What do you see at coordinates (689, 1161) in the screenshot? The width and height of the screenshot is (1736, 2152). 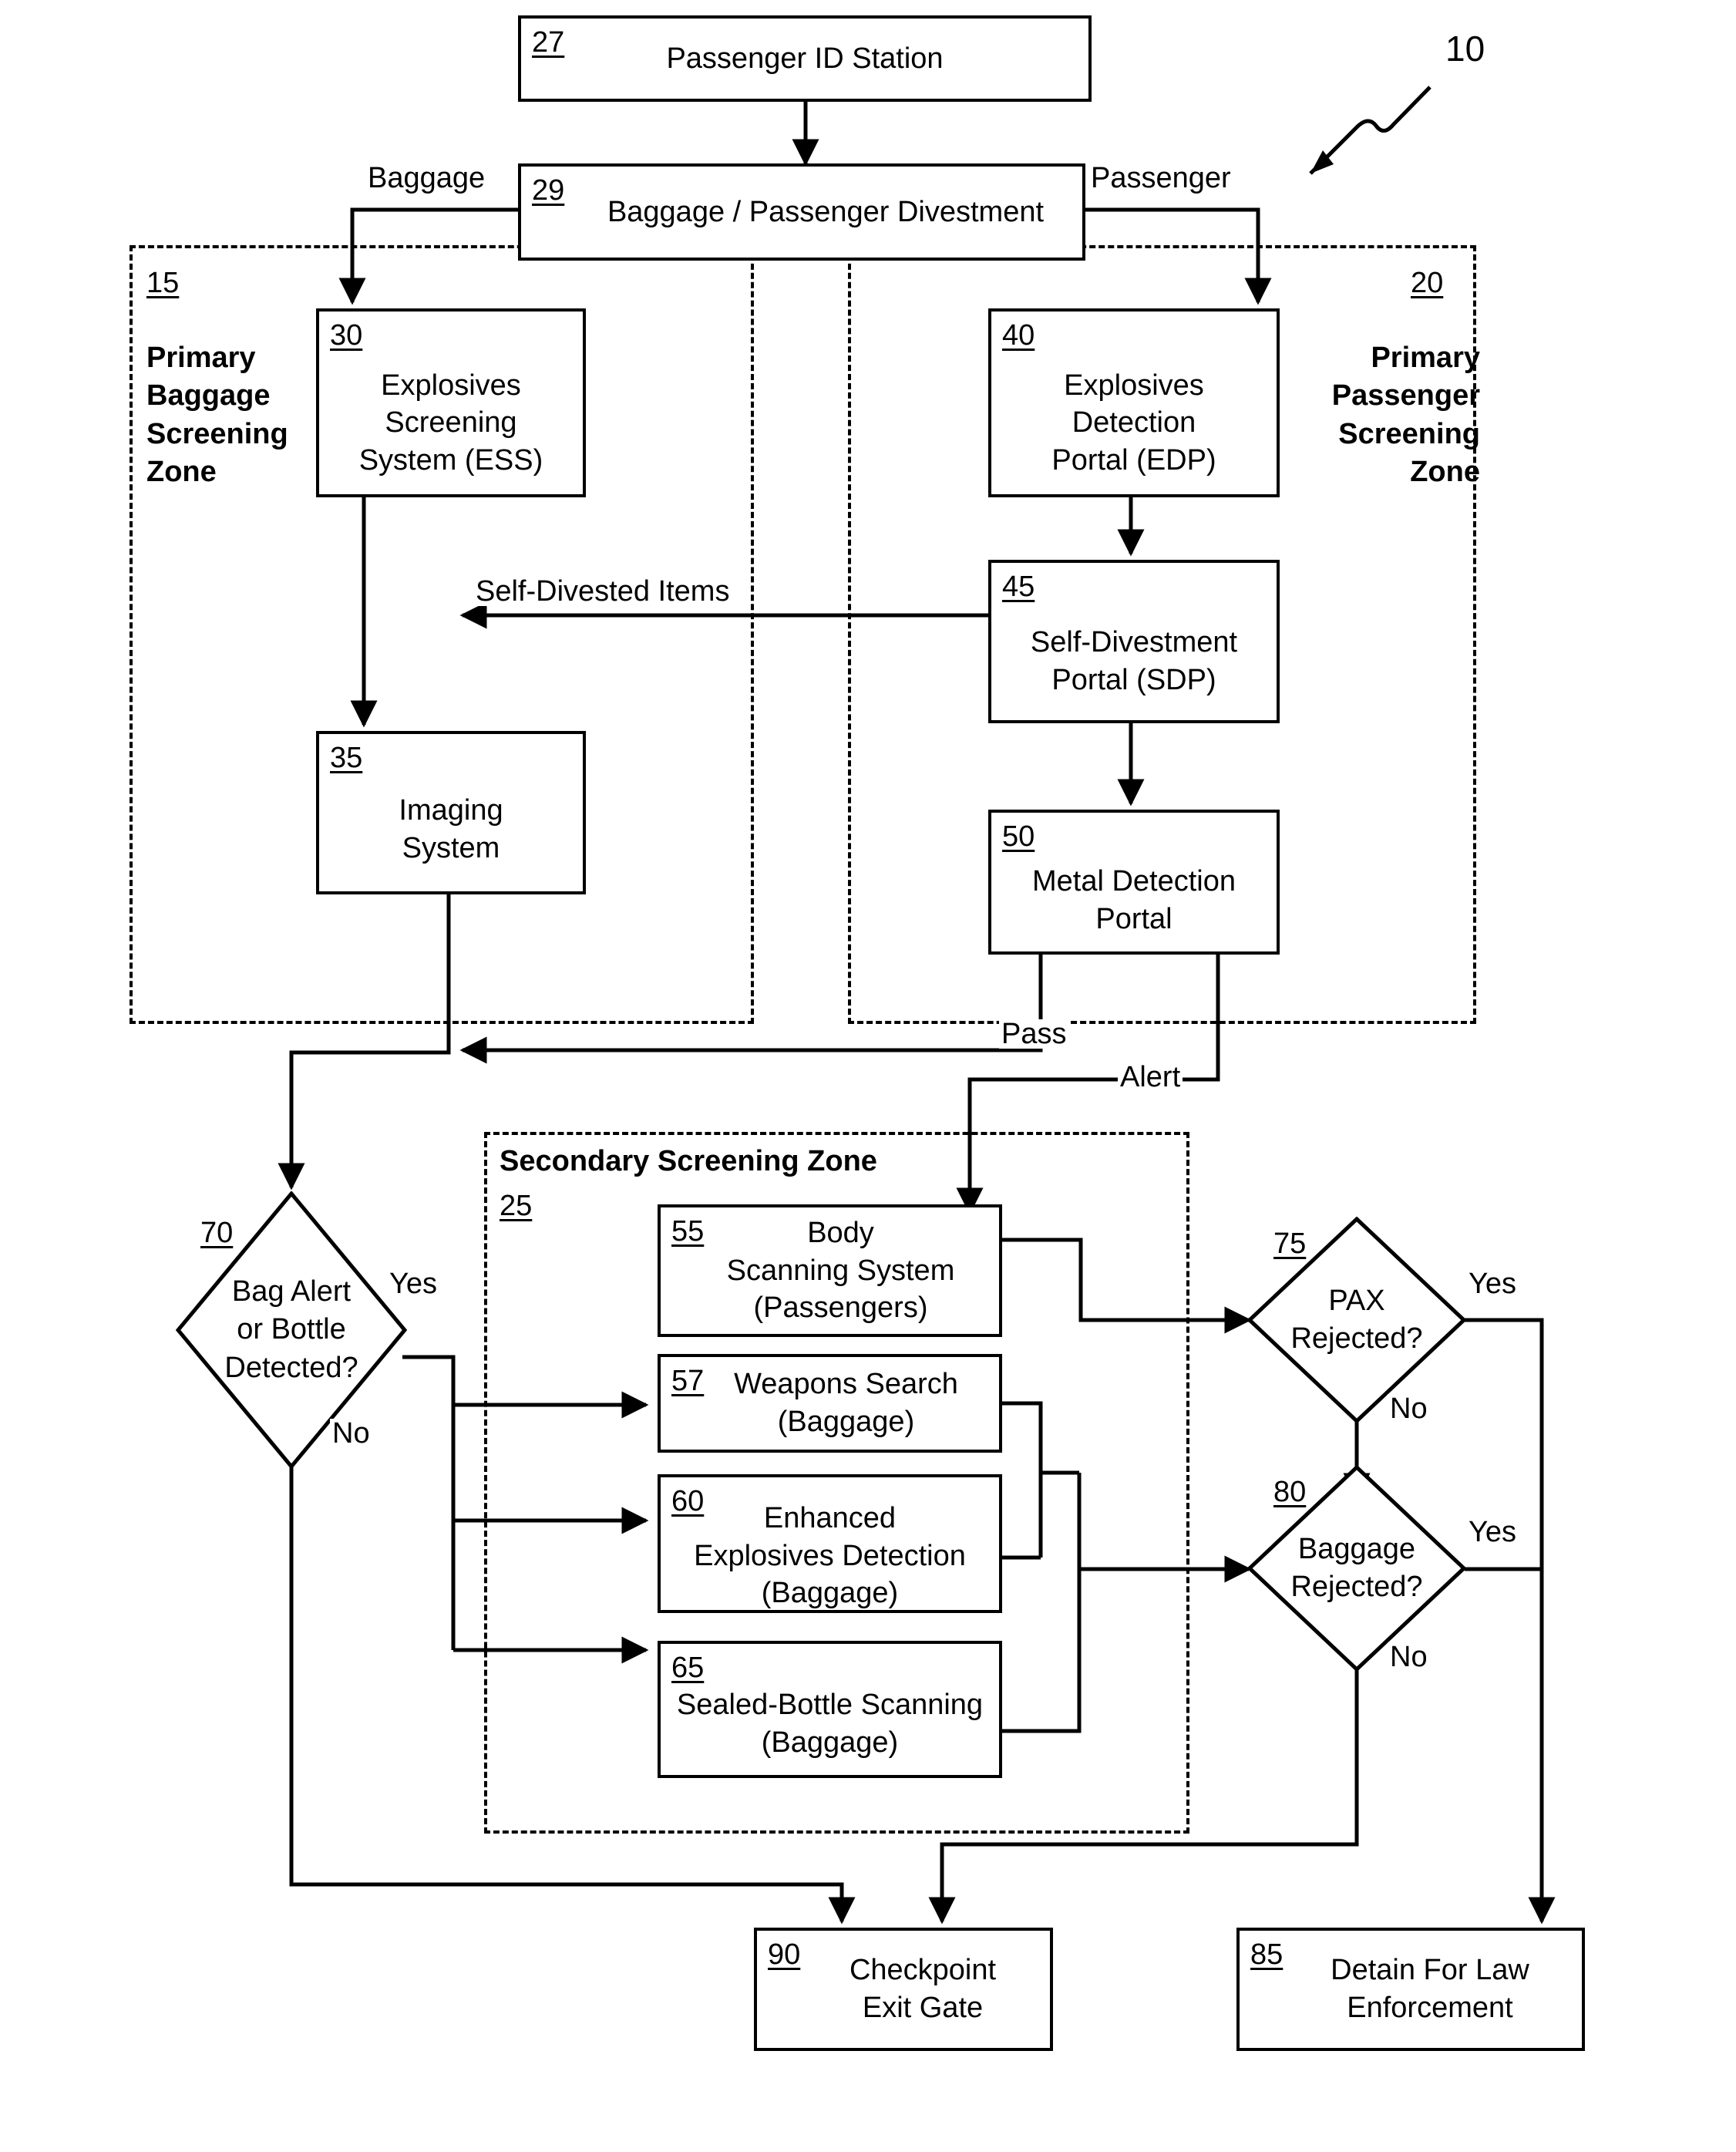 I see `zone-title-secondary: Secondary Screening Zone` at bounding box center [689, 1161].